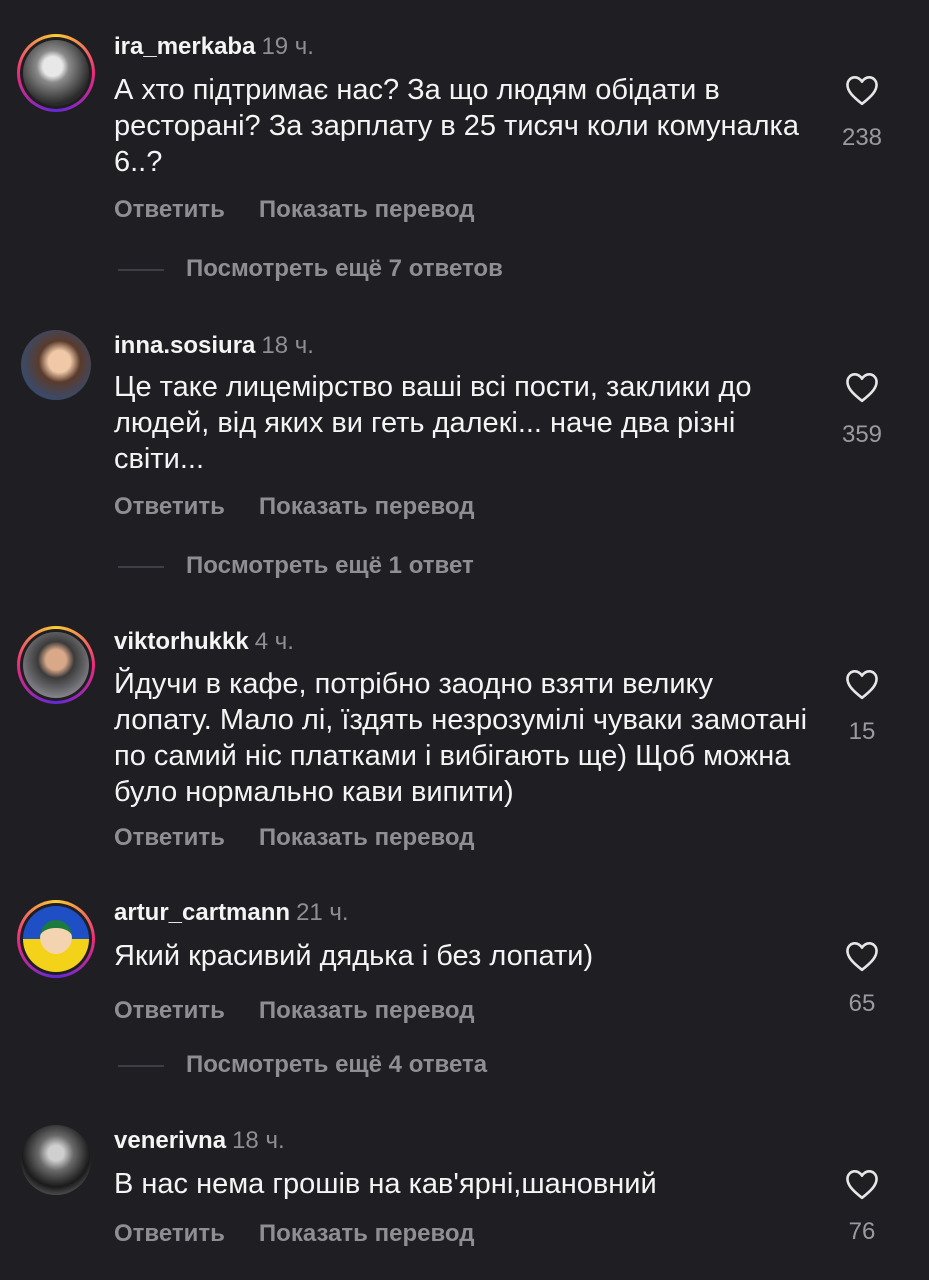 Image resolution: width=929 pixels, height=1280 pixels. I want to click on timestamp: 19 ч., so click(287, 46).